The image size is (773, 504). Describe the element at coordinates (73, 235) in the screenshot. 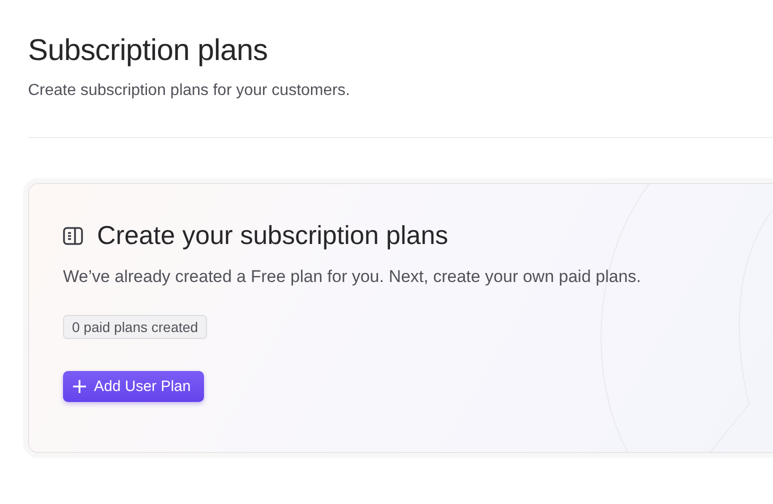

I see `book-icon` at that location.